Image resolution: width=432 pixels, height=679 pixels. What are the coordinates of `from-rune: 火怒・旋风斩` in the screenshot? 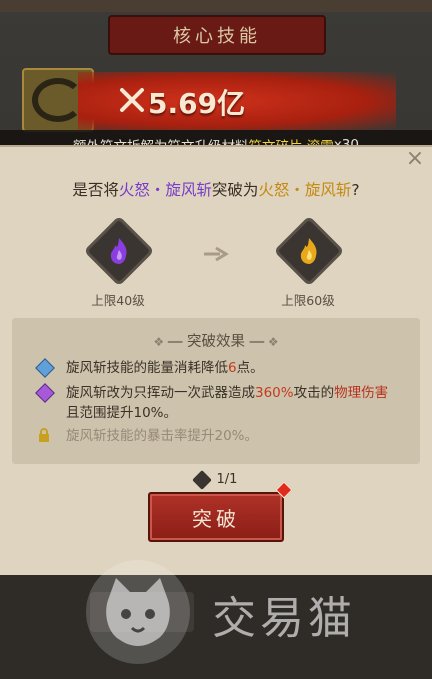 It's located at (165, 190).